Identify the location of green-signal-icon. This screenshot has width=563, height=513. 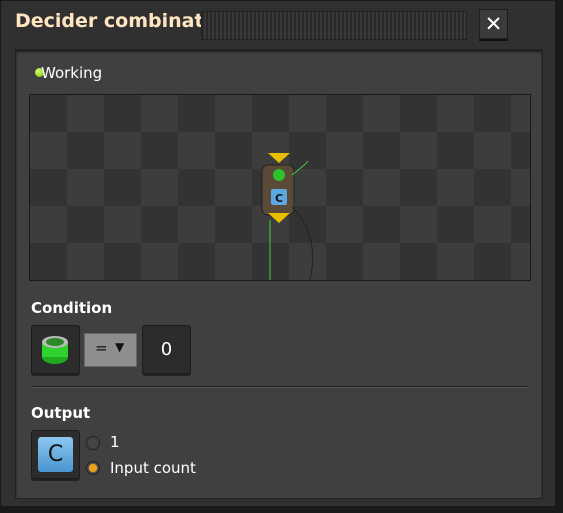
(55, 350).